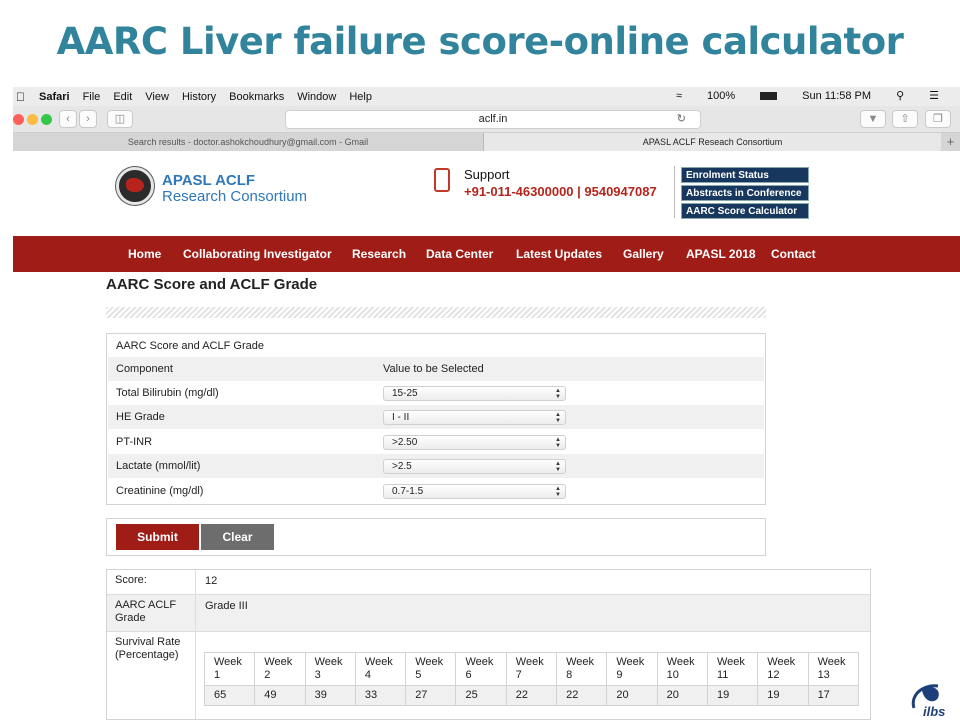 The image size is (960, 723). Describe the element at coordinates (144, 254) in the screenshot. I see `nav-home: Home` at that location.